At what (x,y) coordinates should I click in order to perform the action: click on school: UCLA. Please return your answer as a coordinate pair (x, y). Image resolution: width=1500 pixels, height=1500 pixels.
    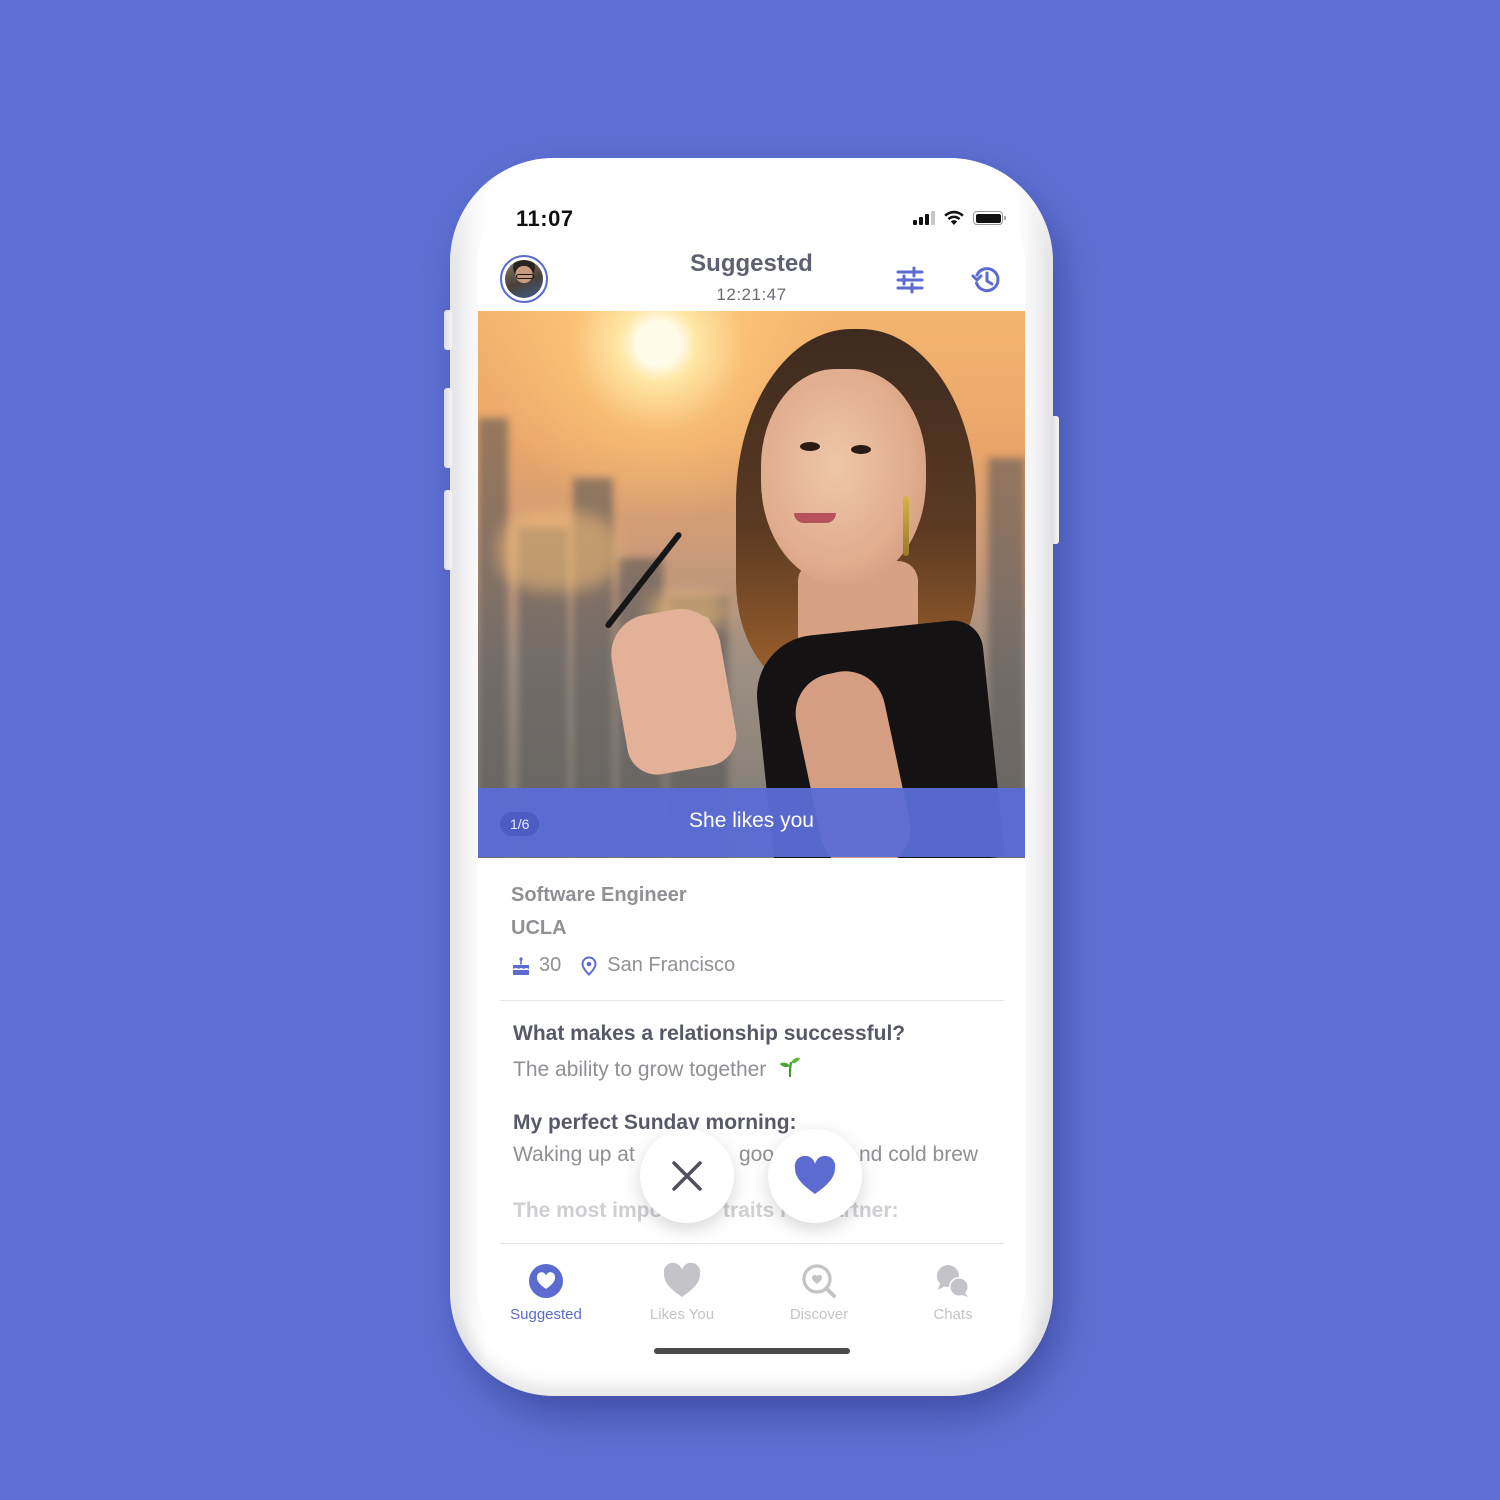
    Looking at the image, I should click on (539, 928).